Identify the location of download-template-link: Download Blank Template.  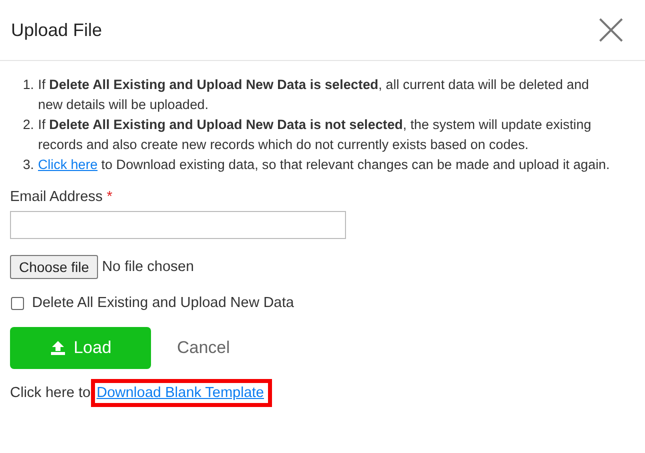
(181, 393).